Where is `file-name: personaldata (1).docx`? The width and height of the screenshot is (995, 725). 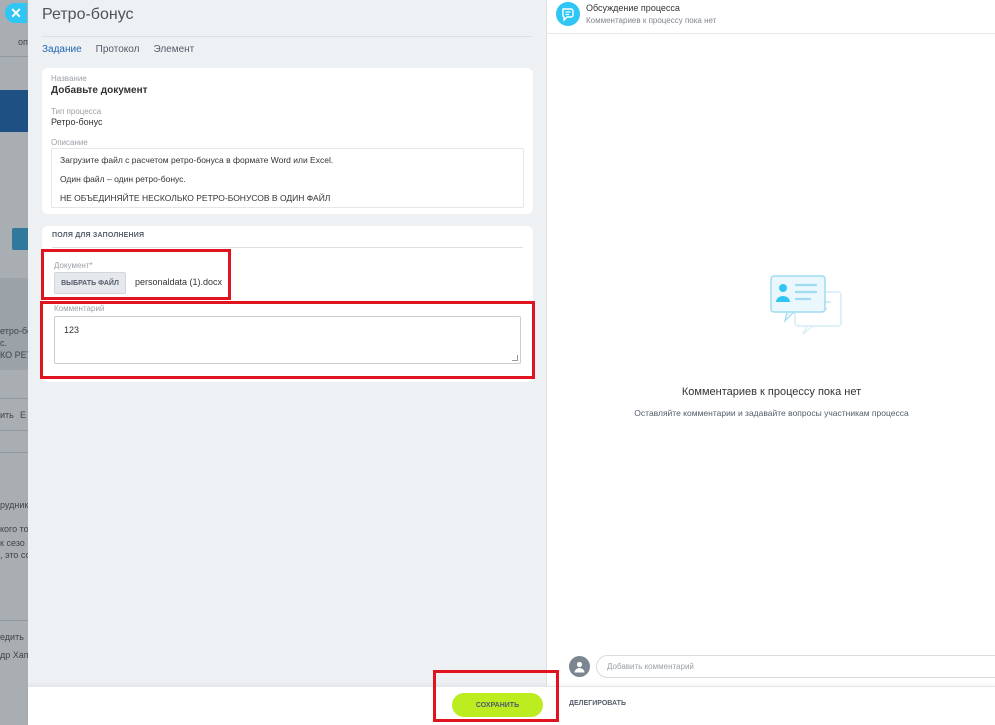
file-name: personaldata (1).docx is located at coordinates (179, 282).